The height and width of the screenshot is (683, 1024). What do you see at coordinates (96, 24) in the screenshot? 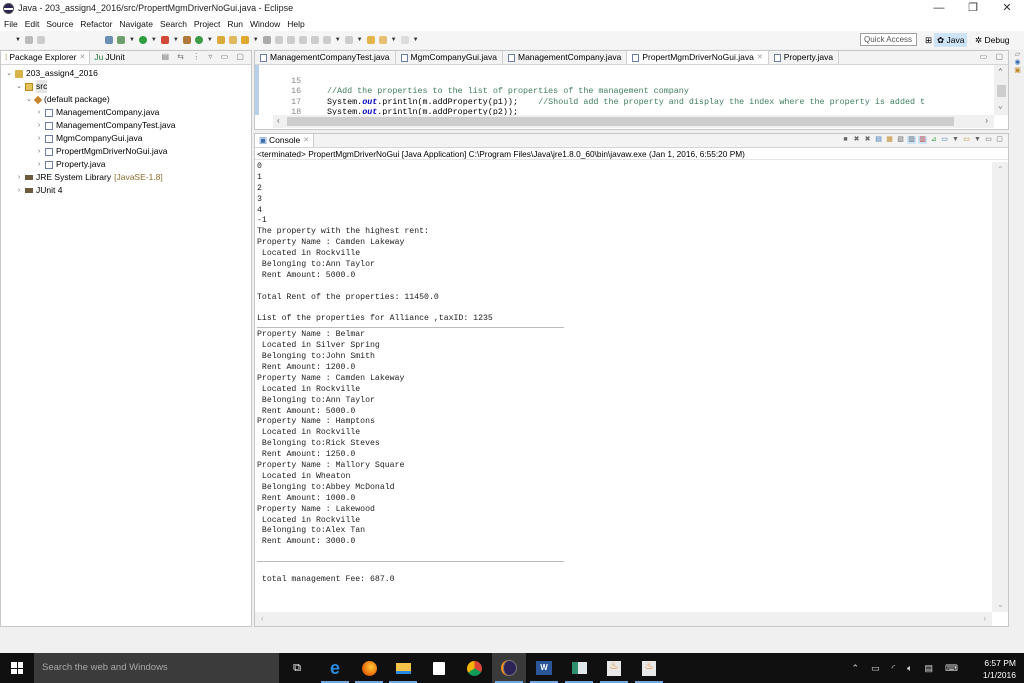
I see `menu-refactor: Refactor` at bounding box center [96, 24].